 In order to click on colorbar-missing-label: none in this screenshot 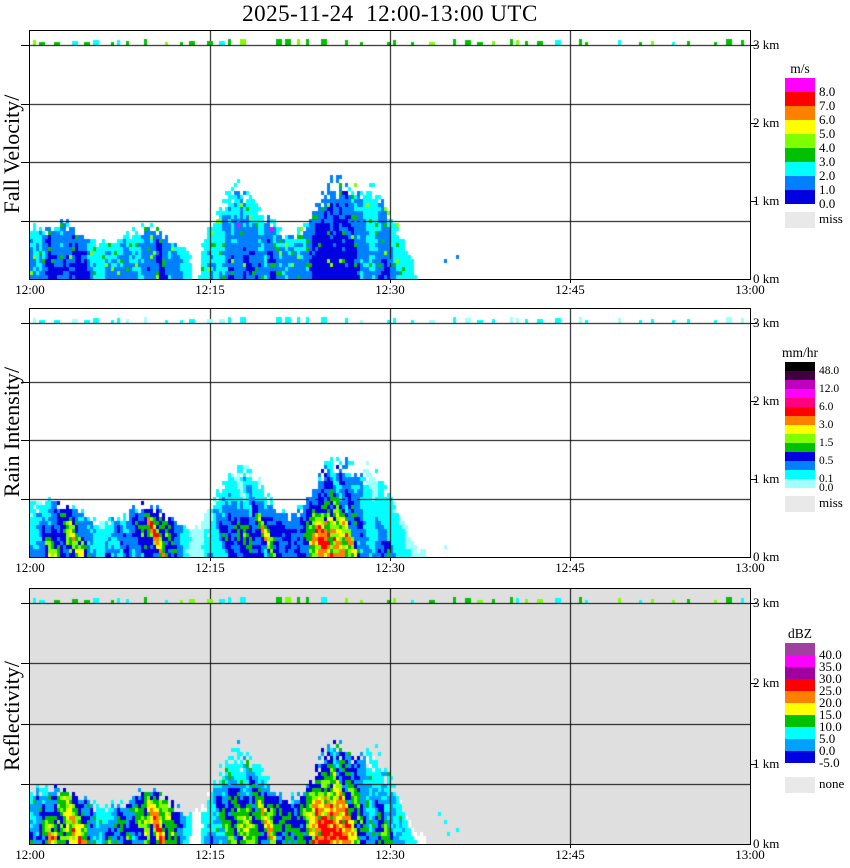, I will do `click(832, 783)`.